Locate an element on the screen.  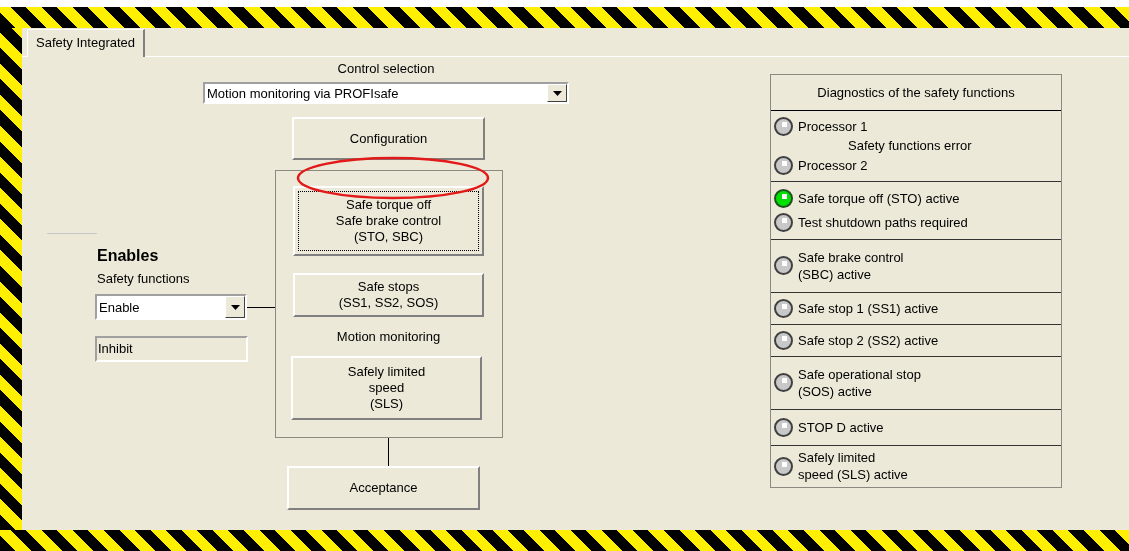
acceptance-button: Acceptance is located at coordinates (383, 488).